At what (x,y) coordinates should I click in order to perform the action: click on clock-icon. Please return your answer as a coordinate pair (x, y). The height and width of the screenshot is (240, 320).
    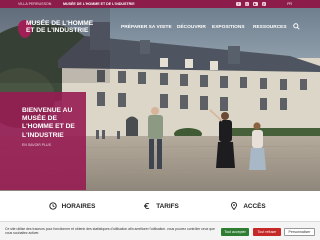
    Looking at the image, I should click on (52, 206).